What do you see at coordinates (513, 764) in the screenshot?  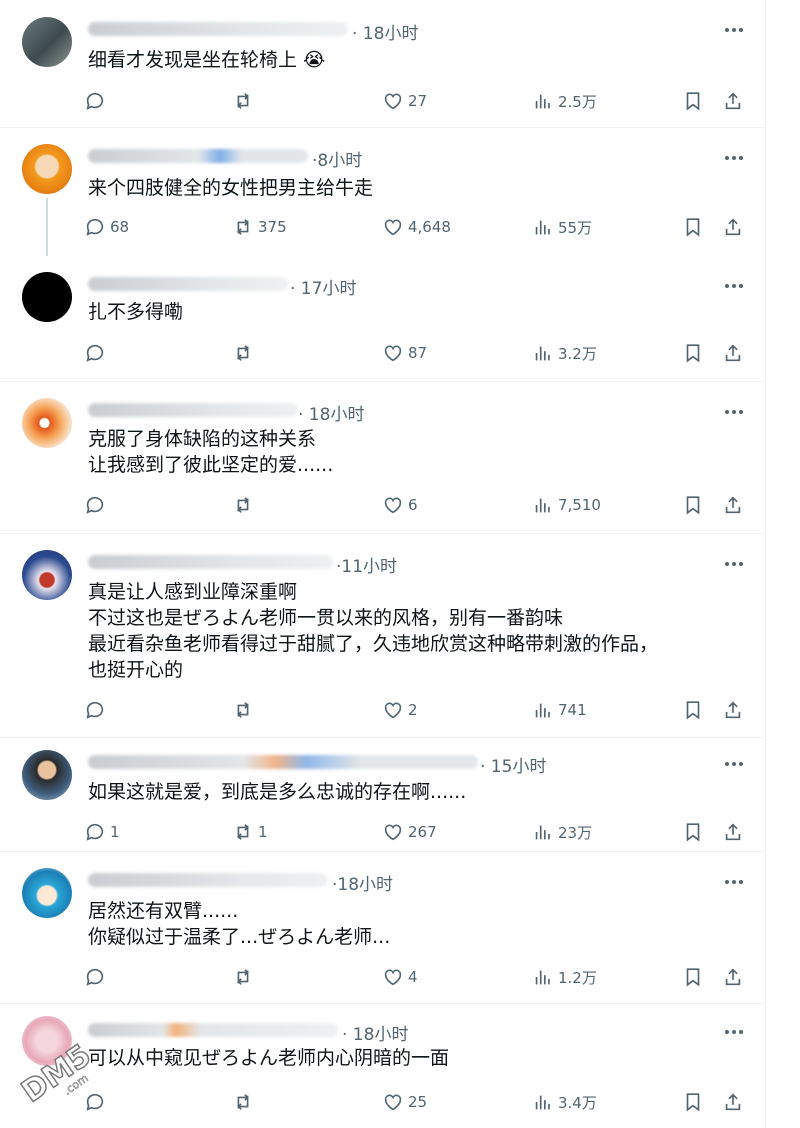 I see `post-time: · 15小时` at bounding box center [513, 764].